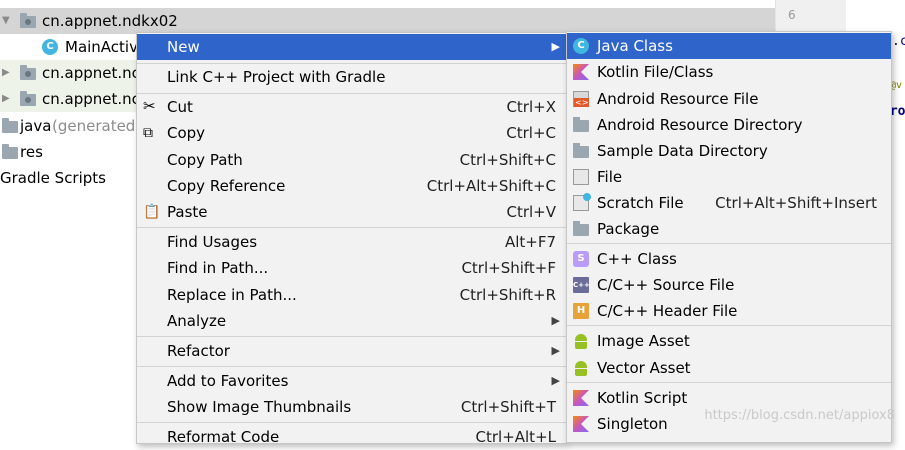 Image resolution: width=905 pixels, height=450 pixels. Describe the element at coordinates (97, 126) in the screenshot. I see `tree-row-suffix: (generated)` at that location.